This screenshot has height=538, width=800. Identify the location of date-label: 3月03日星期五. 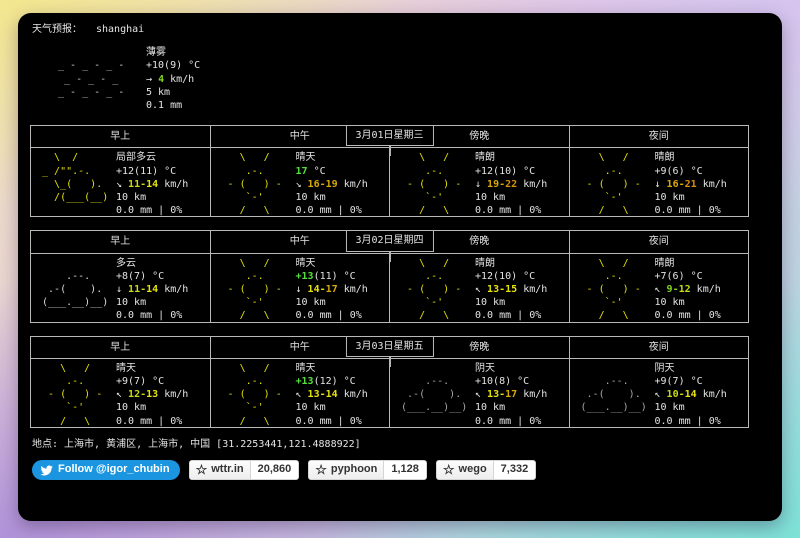
(389, 346).